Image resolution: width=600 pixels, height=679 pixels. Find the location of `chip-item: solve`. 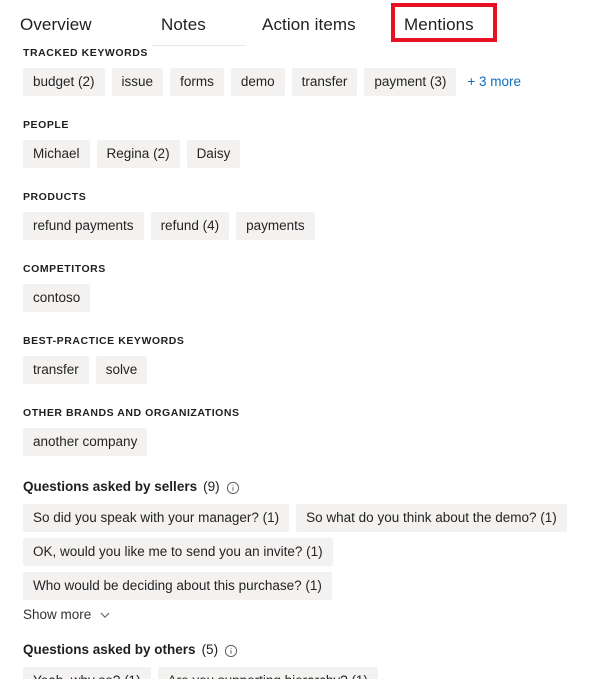

chip-item: solve is located at coordinates (121, 370).